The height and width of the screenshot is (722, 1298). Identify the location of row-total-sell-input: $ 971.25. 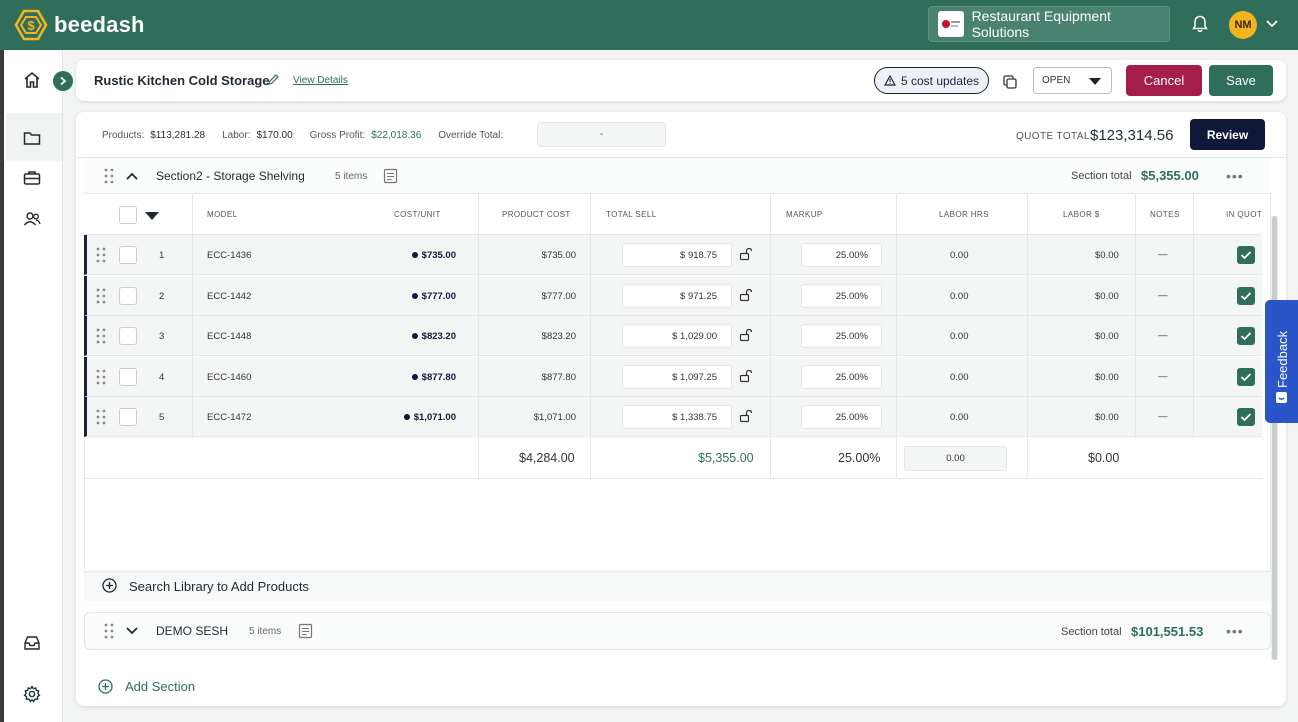
(677, 296).